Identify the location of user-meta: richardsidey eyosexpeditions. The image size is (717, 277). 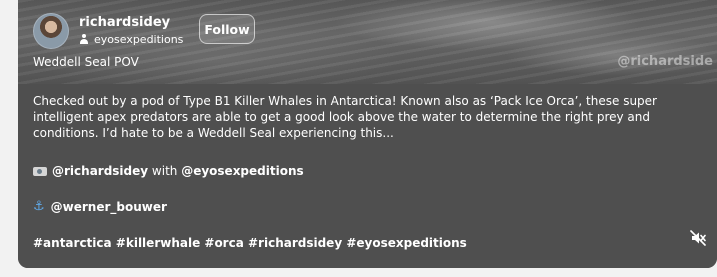
(131, 31).